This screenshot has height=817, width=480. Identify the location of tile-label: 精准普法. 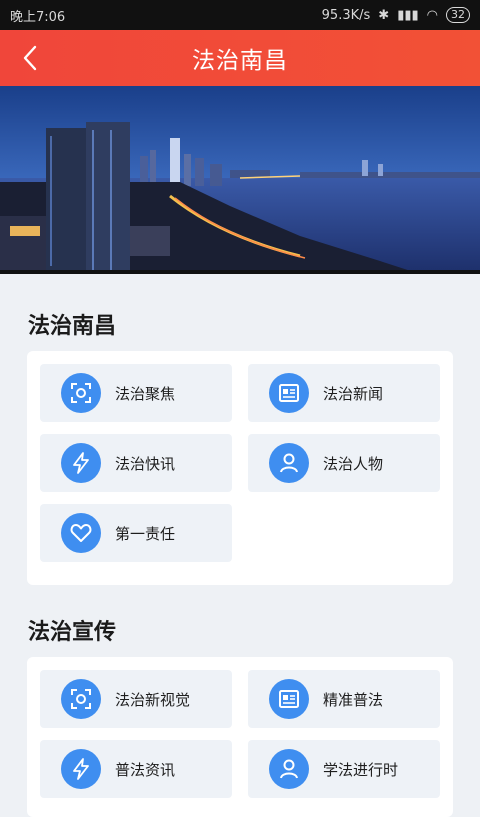
(353, 699).